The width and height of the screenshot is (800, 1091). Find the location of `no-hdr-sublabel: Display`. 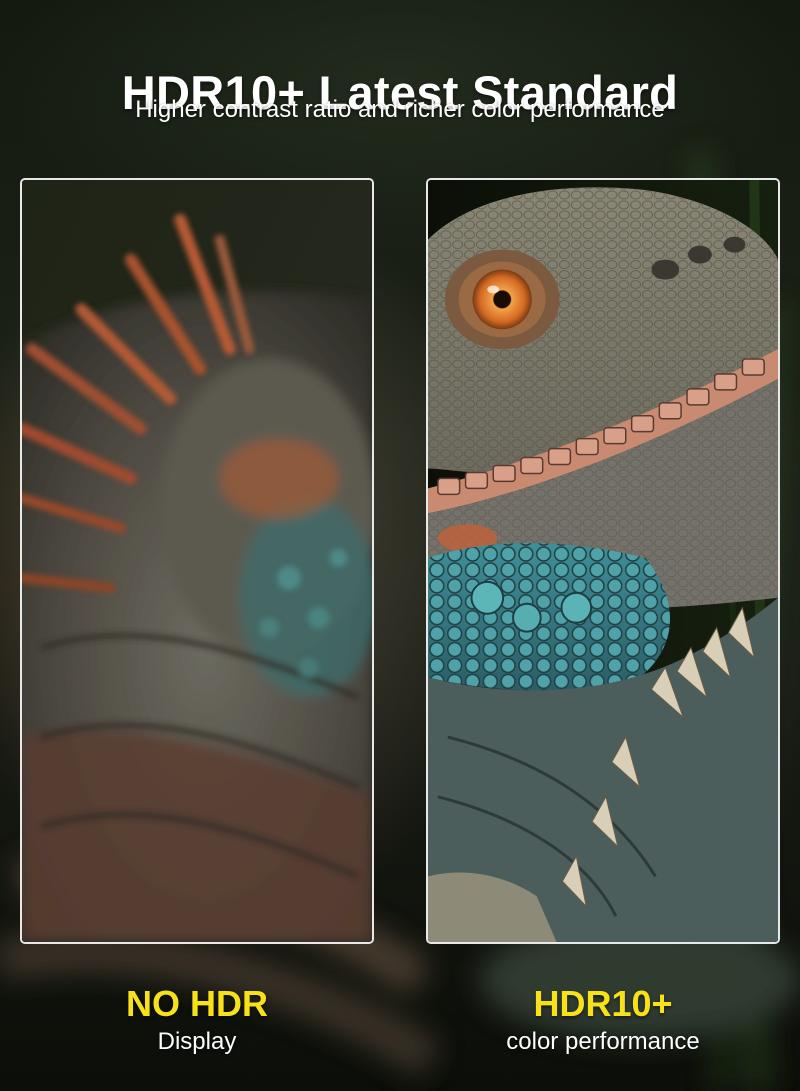

no-hdr-sublabel: Display is located at coordinates (197, 1041).